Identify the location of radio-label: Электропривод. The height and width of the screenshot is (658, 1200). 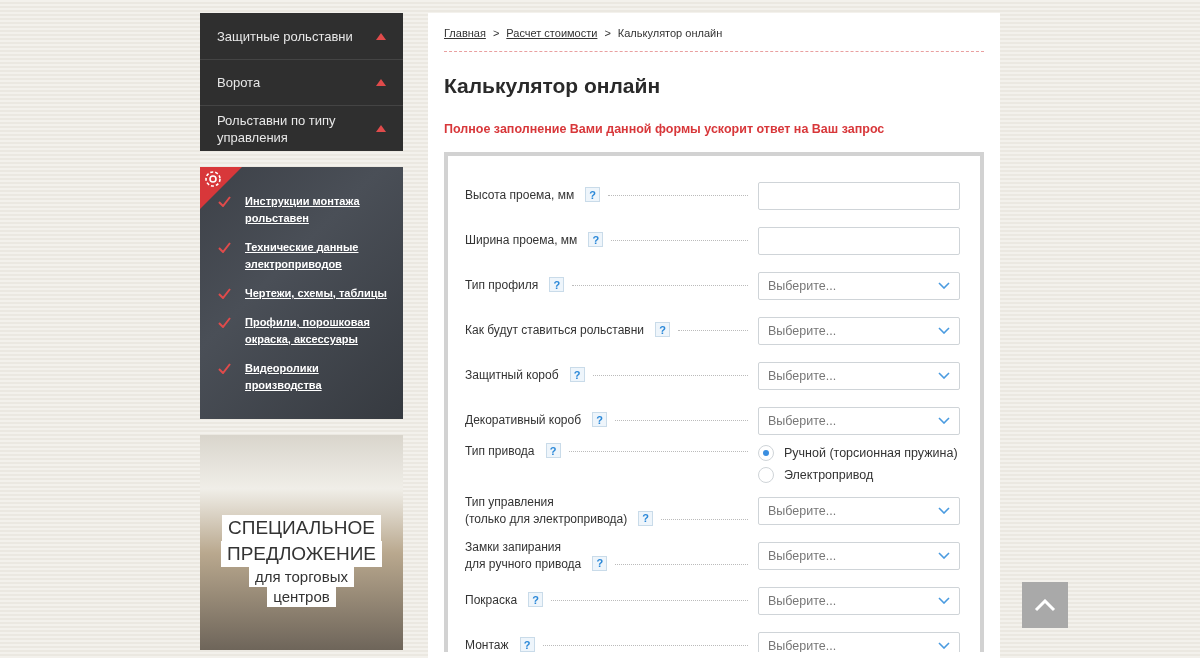
(829, 475).